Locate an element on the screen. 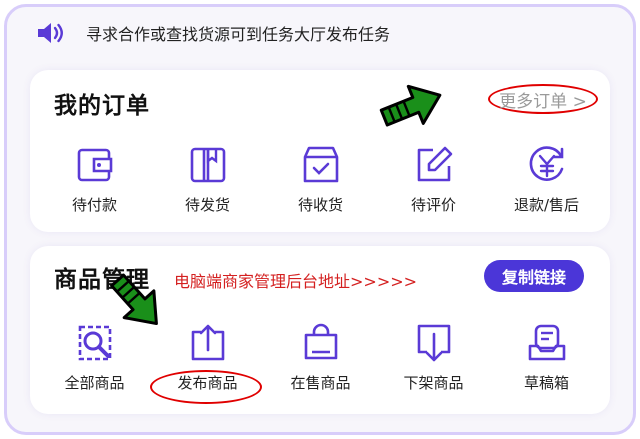 The height and width of the screenshot is (439, 640). more-orders-label: 更多订单 > is located at coordinates (543, 101).